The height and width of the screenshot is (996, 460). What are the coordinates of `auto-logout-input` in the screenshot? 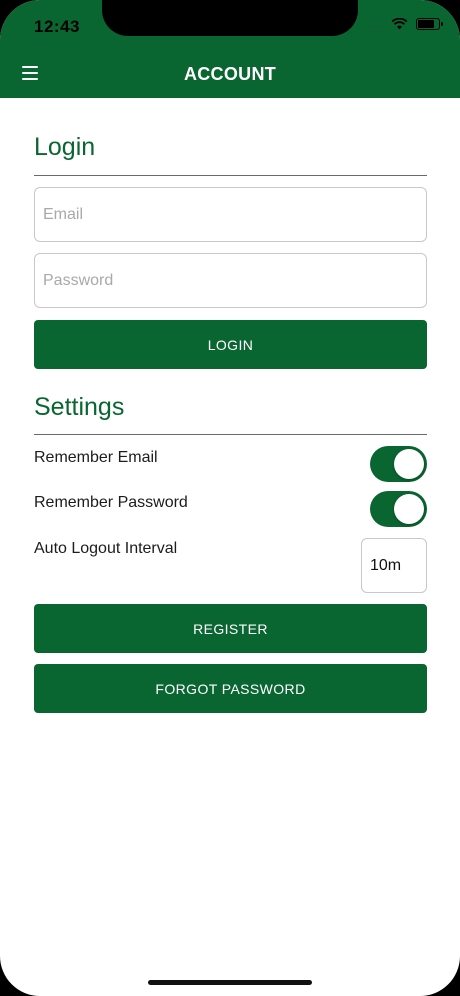 It's located at (394, 565).